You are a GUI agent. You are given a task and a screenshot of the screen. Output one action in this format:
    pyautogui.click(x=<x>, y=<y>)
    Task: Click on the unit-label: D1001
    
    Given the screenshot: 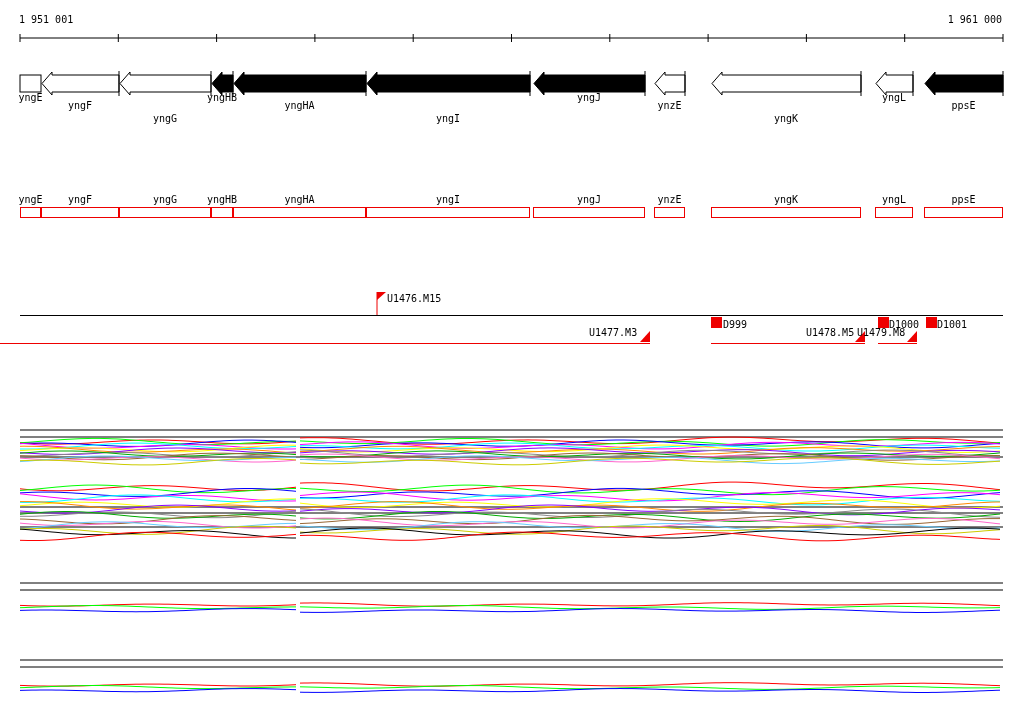 What is the action you would take?
    pyautogui.click(x=952, y=324)
    